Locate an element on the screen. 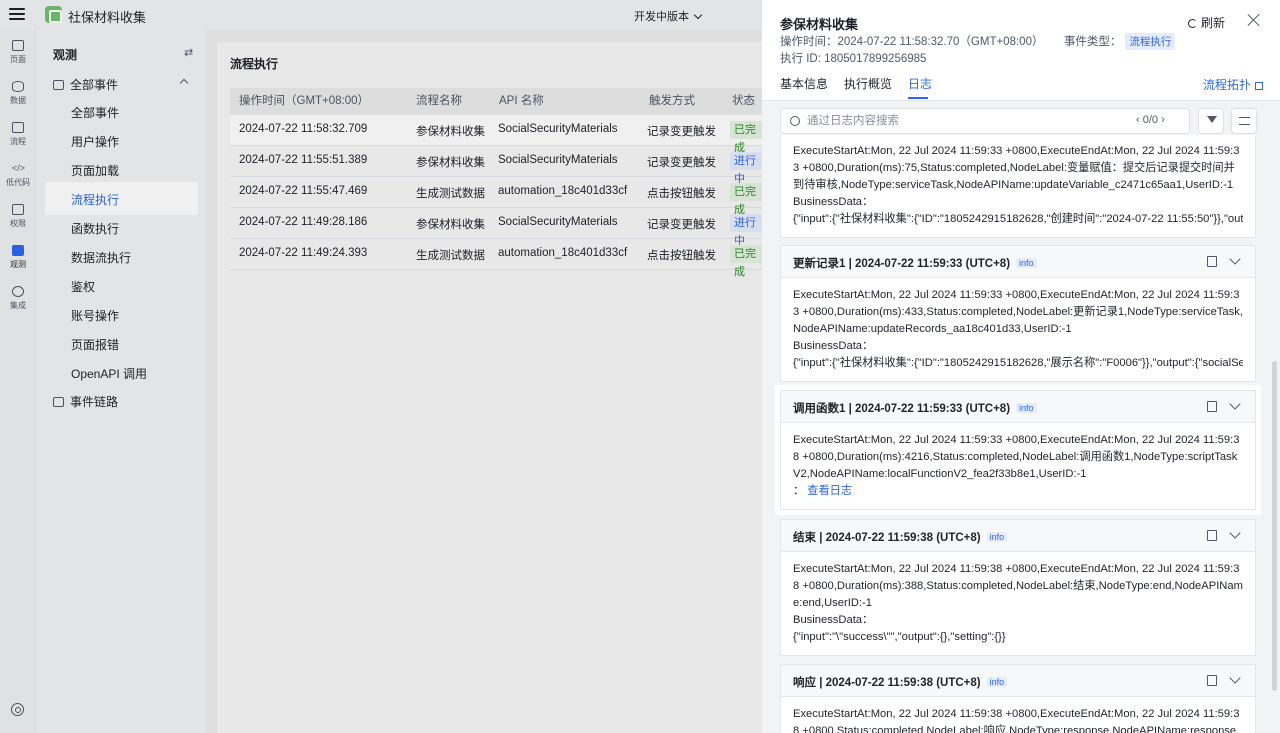 The image size is (1280, 733). flow-topology-link: 流程拓扑 is located at coordinates (1233, 84).